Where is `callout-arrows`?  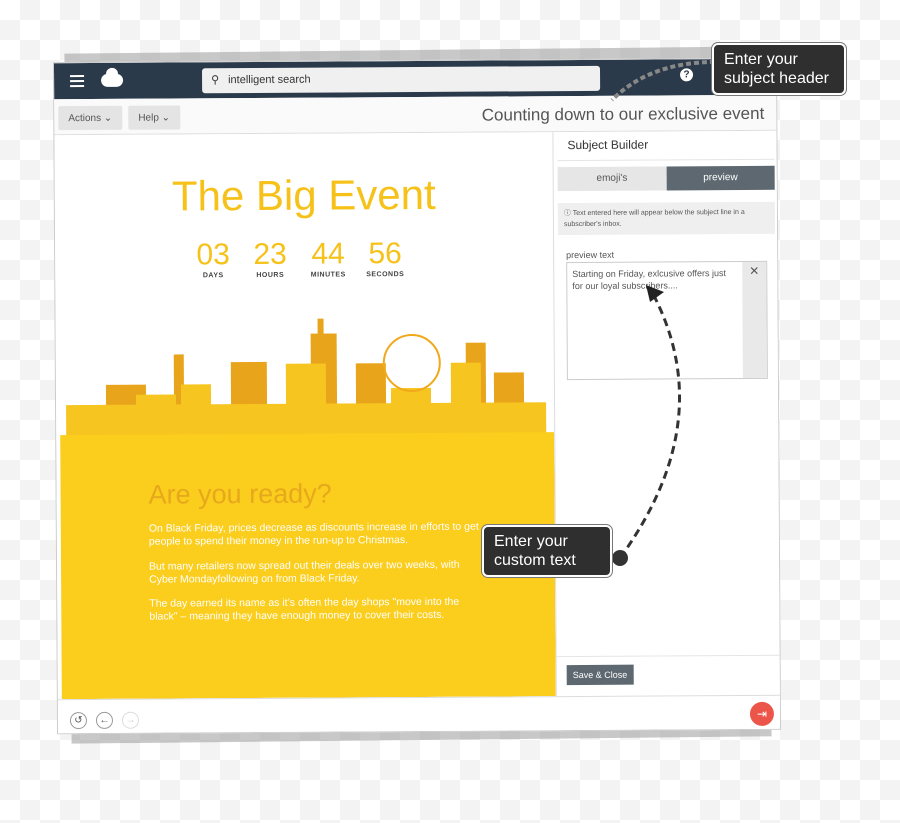
callout-arrows is located at coordinates (663, 313).